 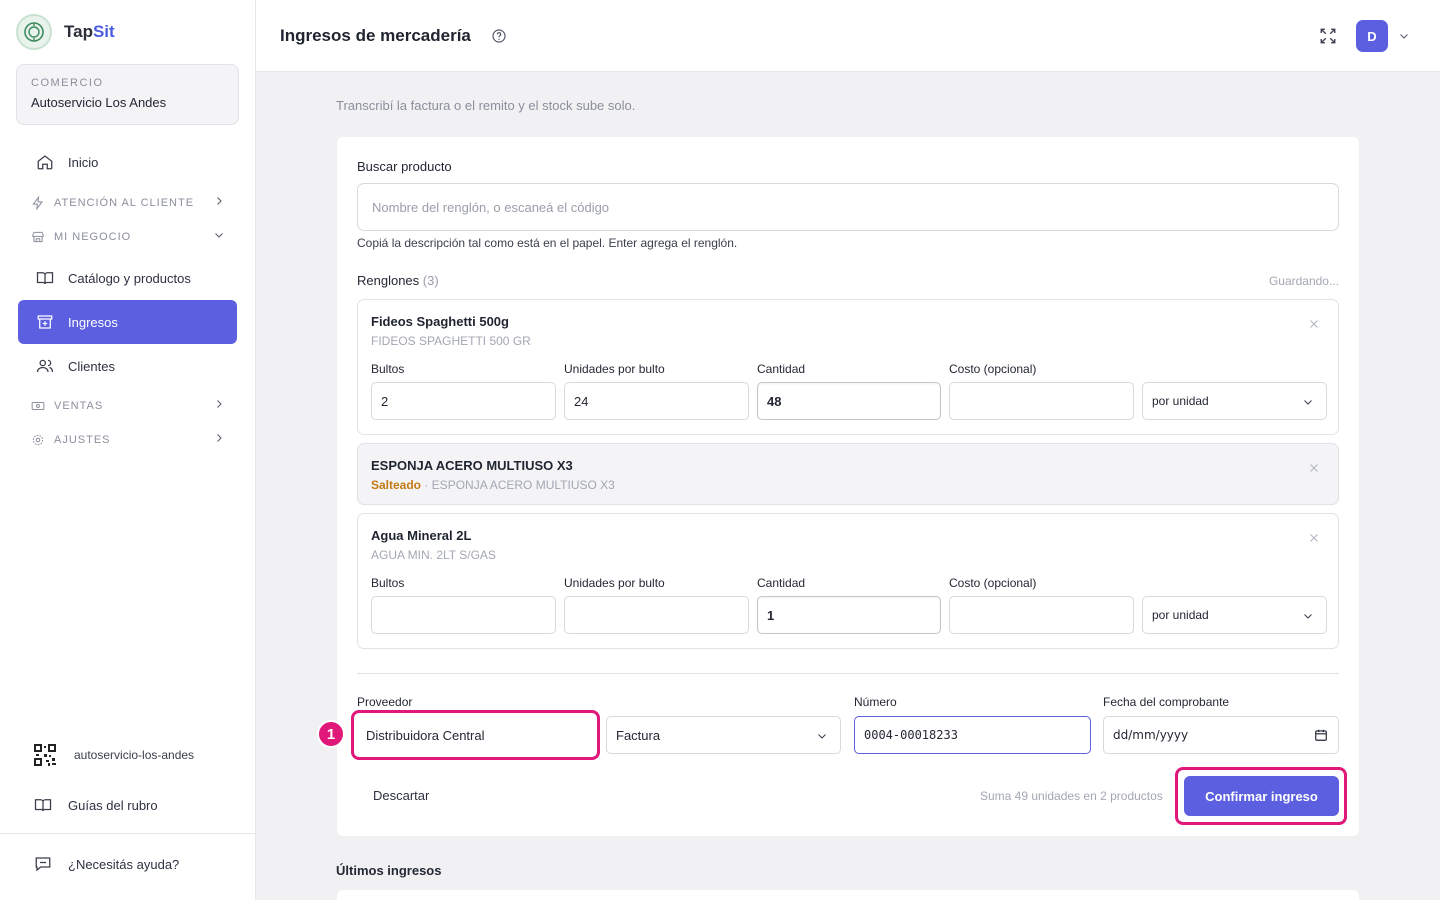 What do you see at coordinates (127, 833) in the screenshot?
I see `sidebar-divider` at bounding box center [127, 833].